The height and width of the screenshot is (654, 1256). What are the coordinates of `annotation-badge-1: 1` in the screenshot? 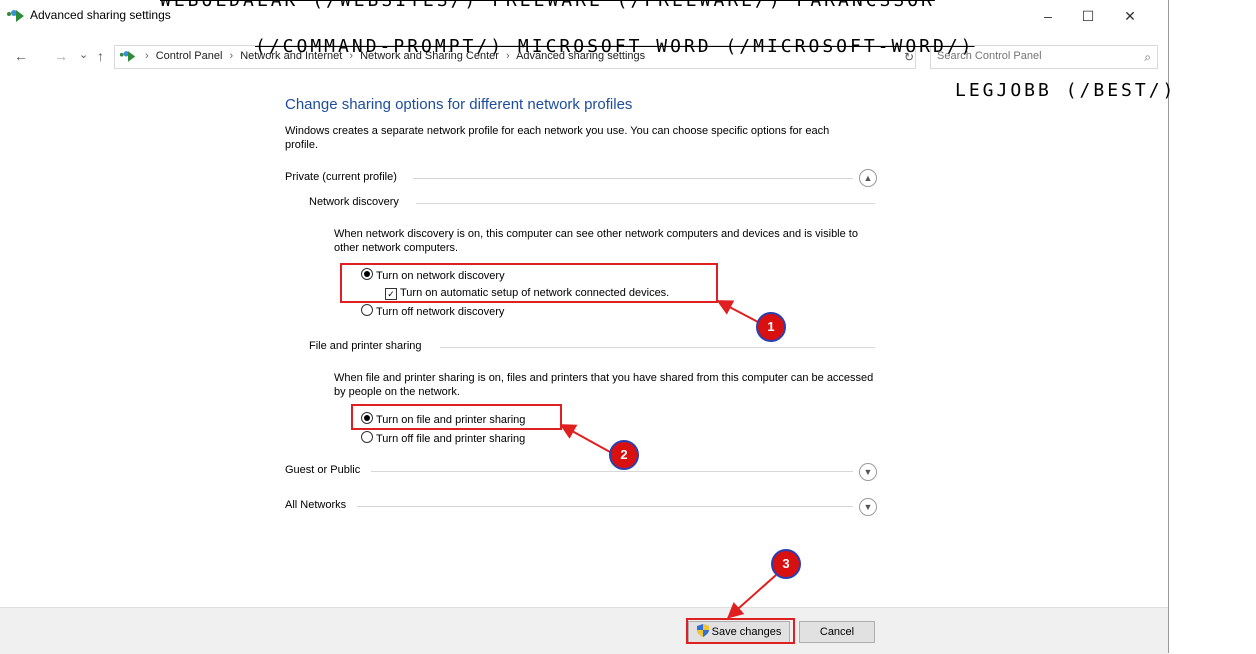 It's located at (771, 327).